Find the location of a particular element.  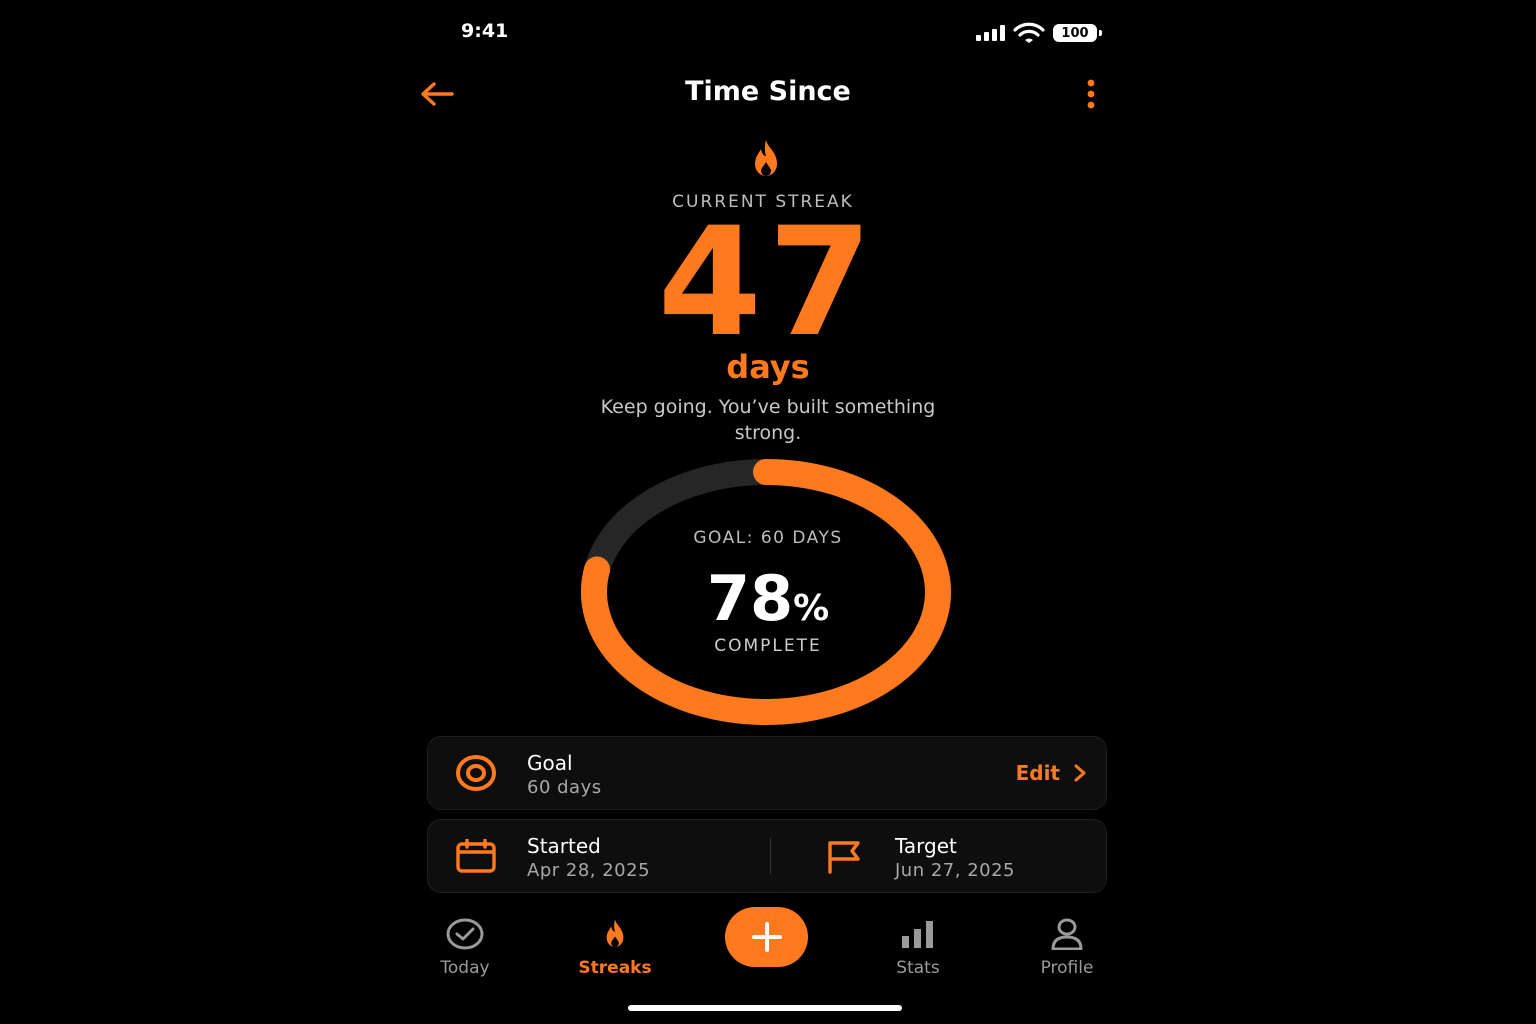

tab-label-profile: Profile is located at coordinates (1067, 968).